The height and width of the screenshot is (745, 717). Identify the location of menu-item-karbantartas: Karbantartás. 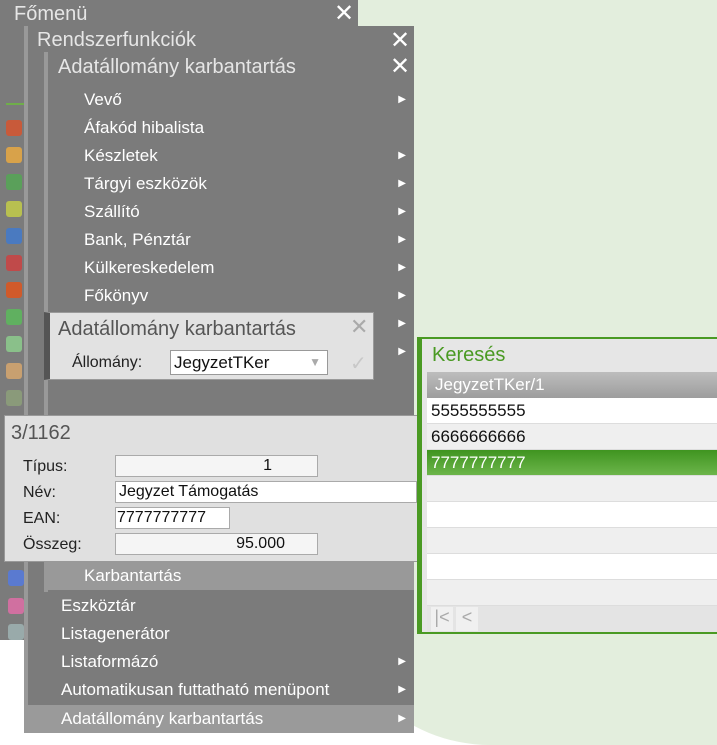
(229, 576).